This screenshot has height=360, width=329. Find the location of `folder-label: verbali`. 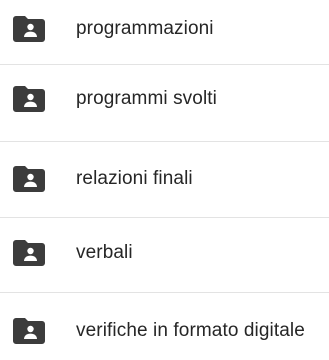

folder-label: verbali is located at coordinates (104, 252).